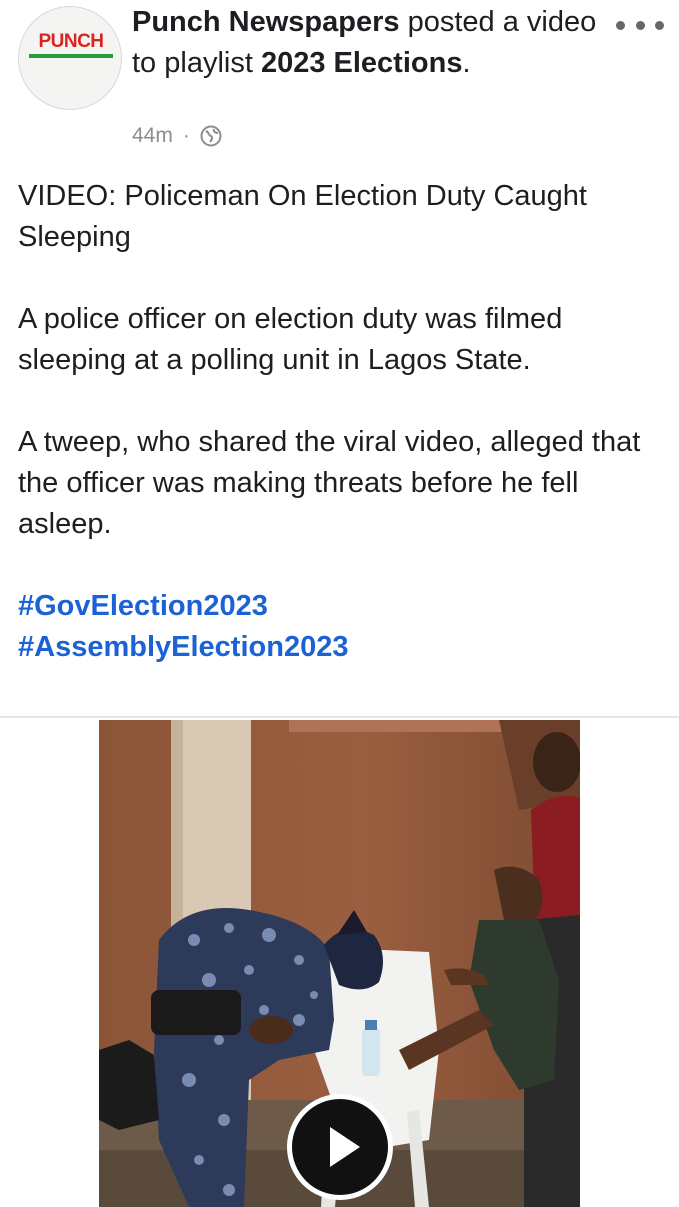 Image resolution: width=679 pixels, height=1207 pixels. I want to click on post-timestamp: 44m, so click(152, 136).